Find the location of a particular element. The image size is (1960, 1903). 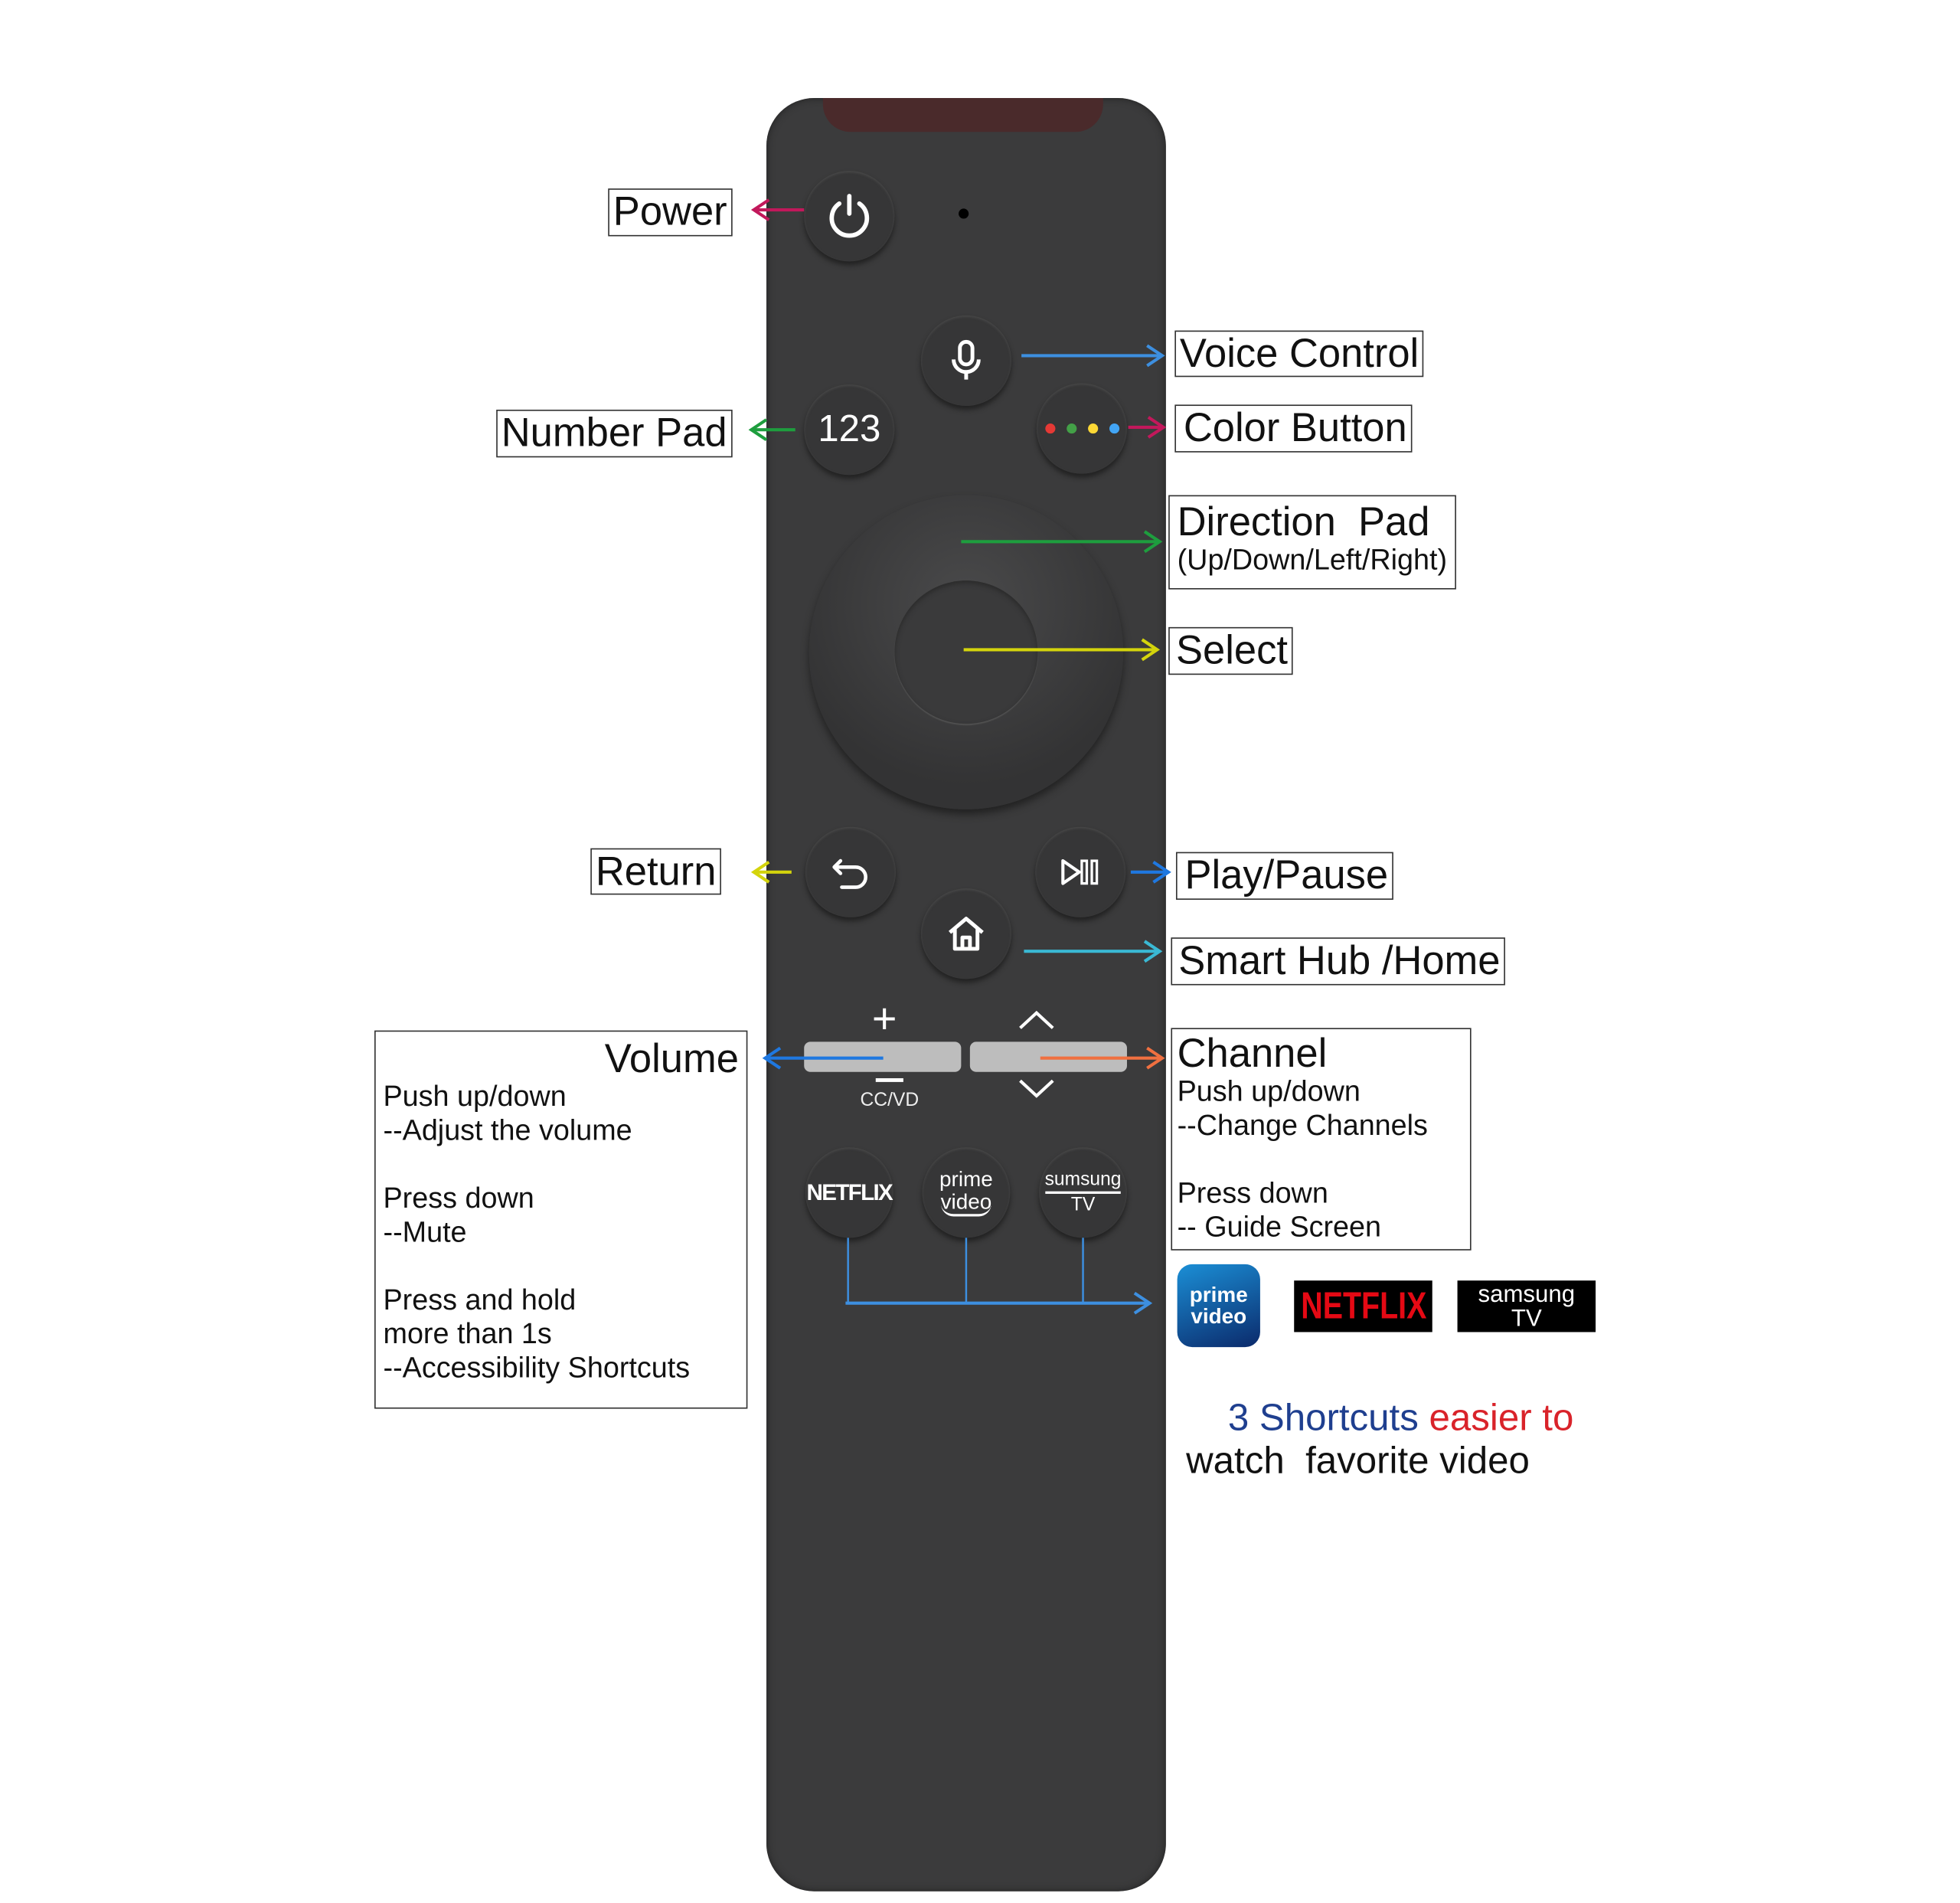

label-direction-pad: Direction Pad (Up/Down/Left/Right) is located at coordinates (1312, 543).